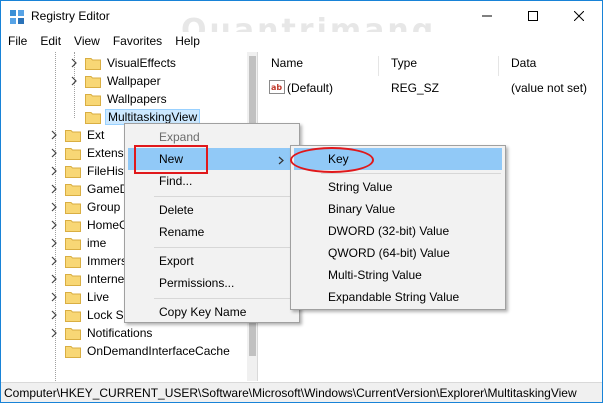 The width and height of the screenshot is (603, 403). Describe the element at coordinates (137, 99) in the screenshot. I see `tree-item-label: Wallpapers` at that location.